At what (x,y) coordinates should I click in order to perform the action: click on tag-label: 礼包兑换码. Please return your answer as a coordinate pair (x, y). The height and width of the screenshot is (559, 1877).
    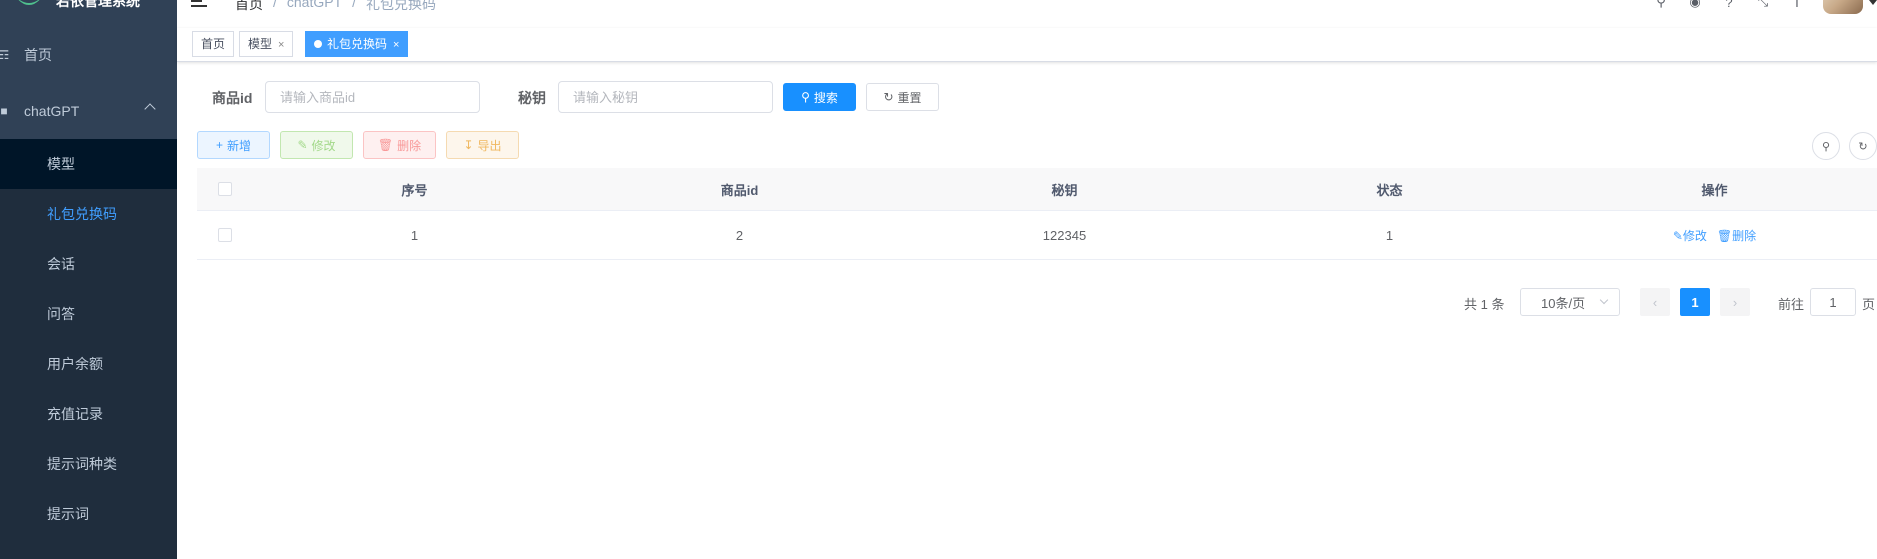
    Looking at the image, I should click on (357, 44).